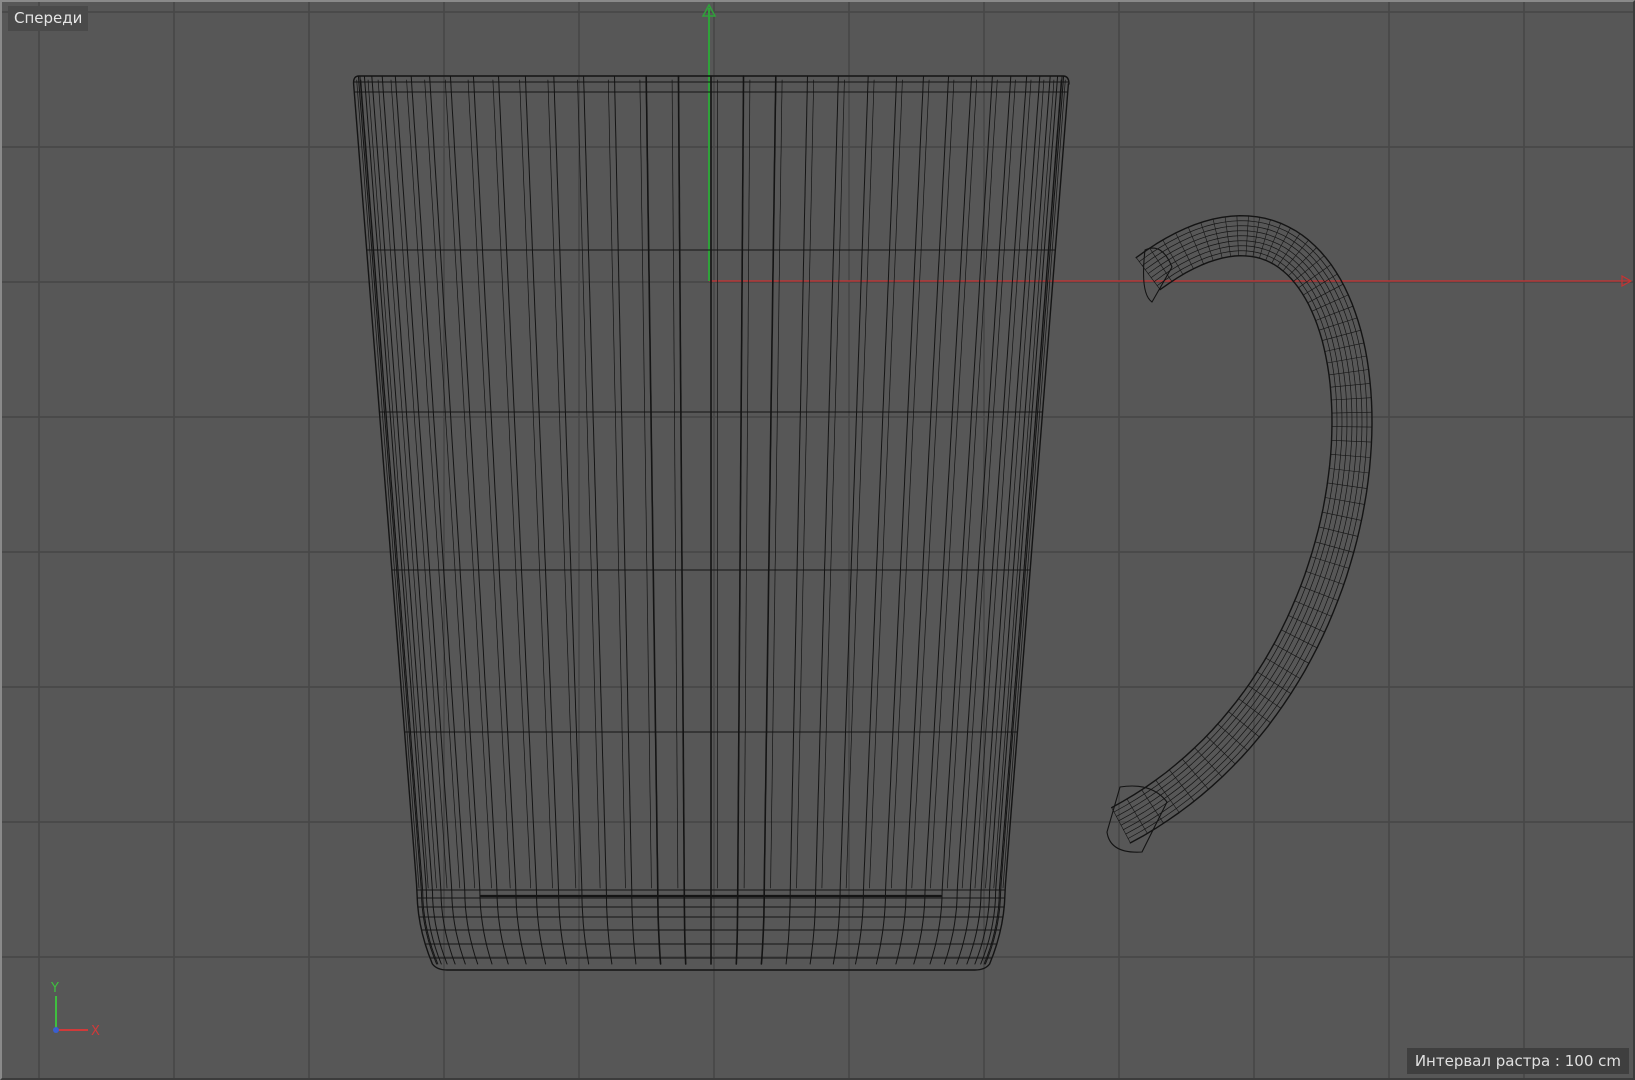 The height and width of the screenshot is (1080, 1635). Describe the element at coordinates (1137, 819) in the screenshot. I see `mug-handle-bottom-joint` at that location.